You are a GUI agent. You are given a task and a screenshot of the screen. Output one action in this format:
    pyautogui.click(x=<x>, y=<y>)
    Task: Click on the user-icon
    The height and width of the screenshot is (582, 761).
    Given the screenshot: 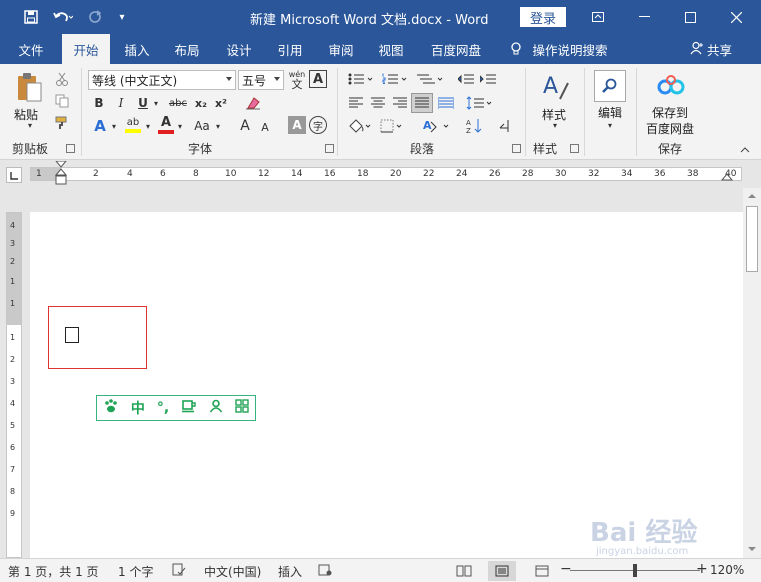 What is the action you would take?
    pyautogui.click(x=216, y=408)
    